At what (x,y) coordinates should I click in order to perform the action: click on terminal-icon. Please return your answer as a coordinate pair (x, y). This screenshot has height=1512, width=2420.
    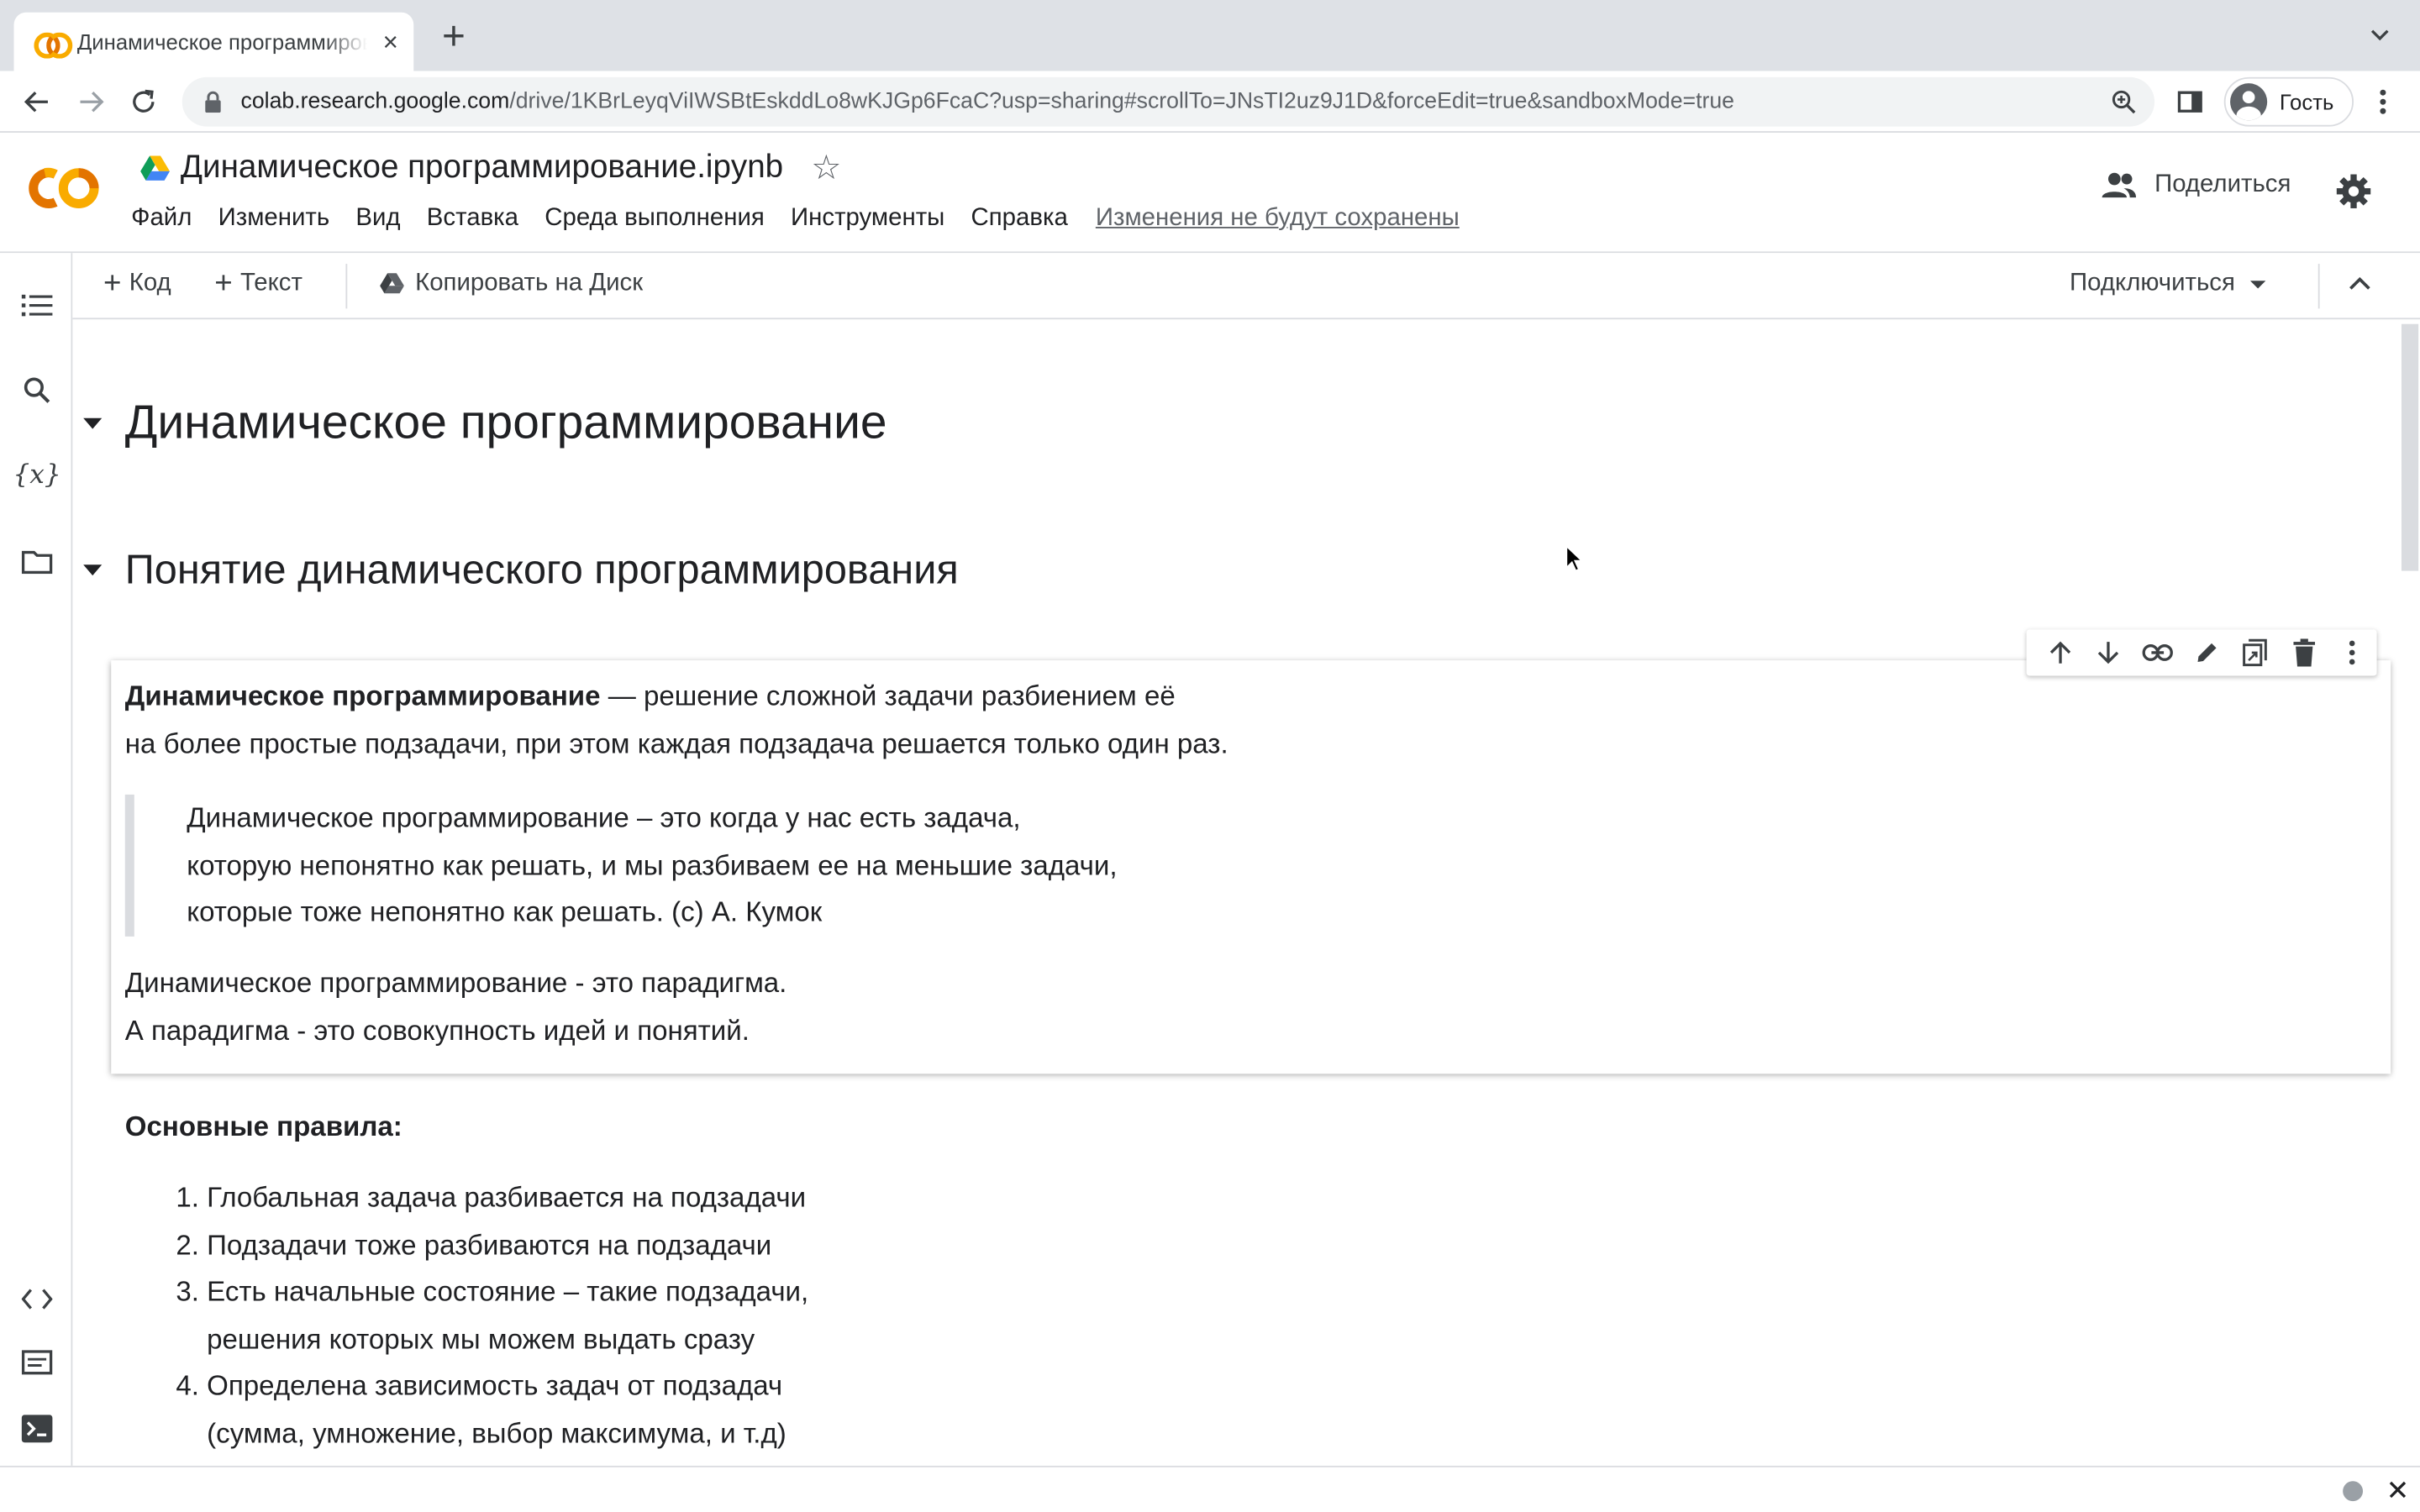
    Looking at the image, I should click on (36, 1428).